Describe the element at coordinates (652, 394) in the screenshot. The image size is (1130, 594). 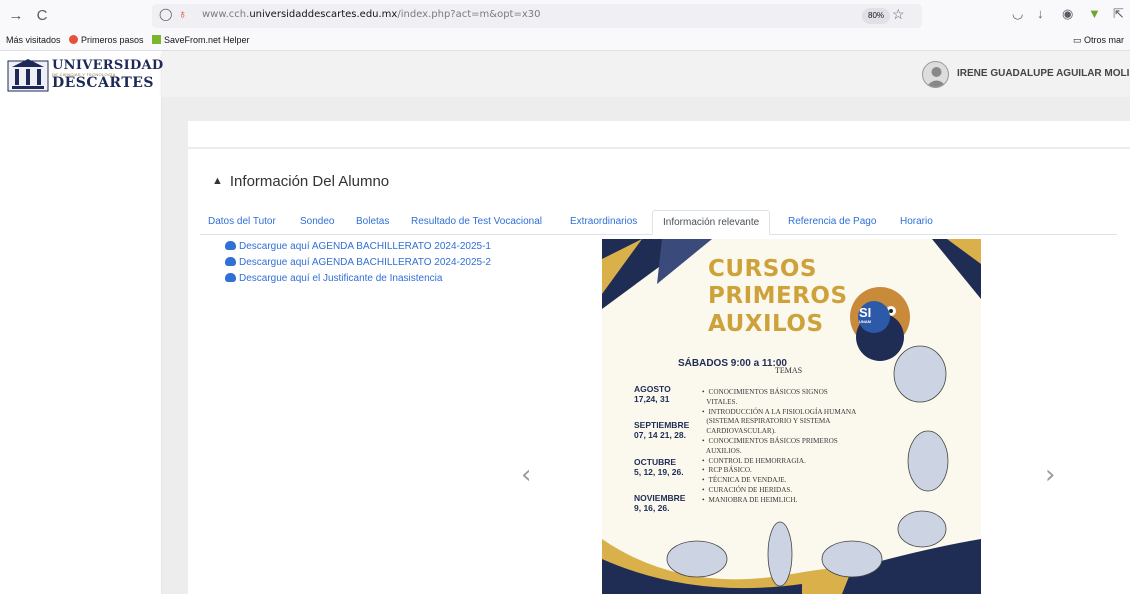
I see `poster-month: AGOSTO 17,24, 31` at that location.